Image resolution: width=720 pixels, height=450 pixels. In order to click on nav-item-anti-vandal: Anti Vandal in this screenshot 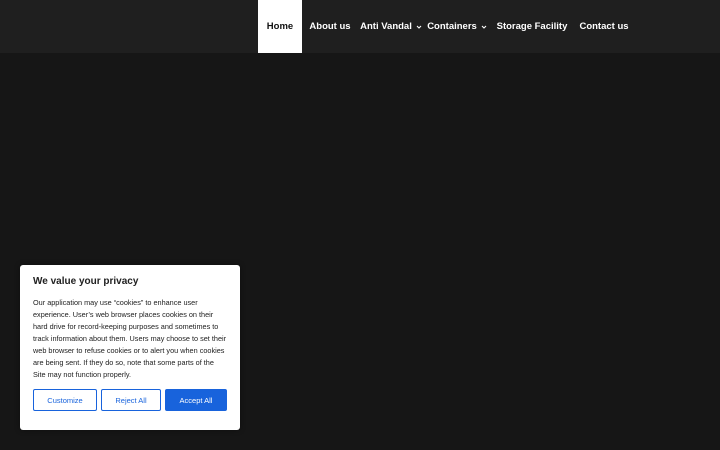, I will do `click(391, 26)`.